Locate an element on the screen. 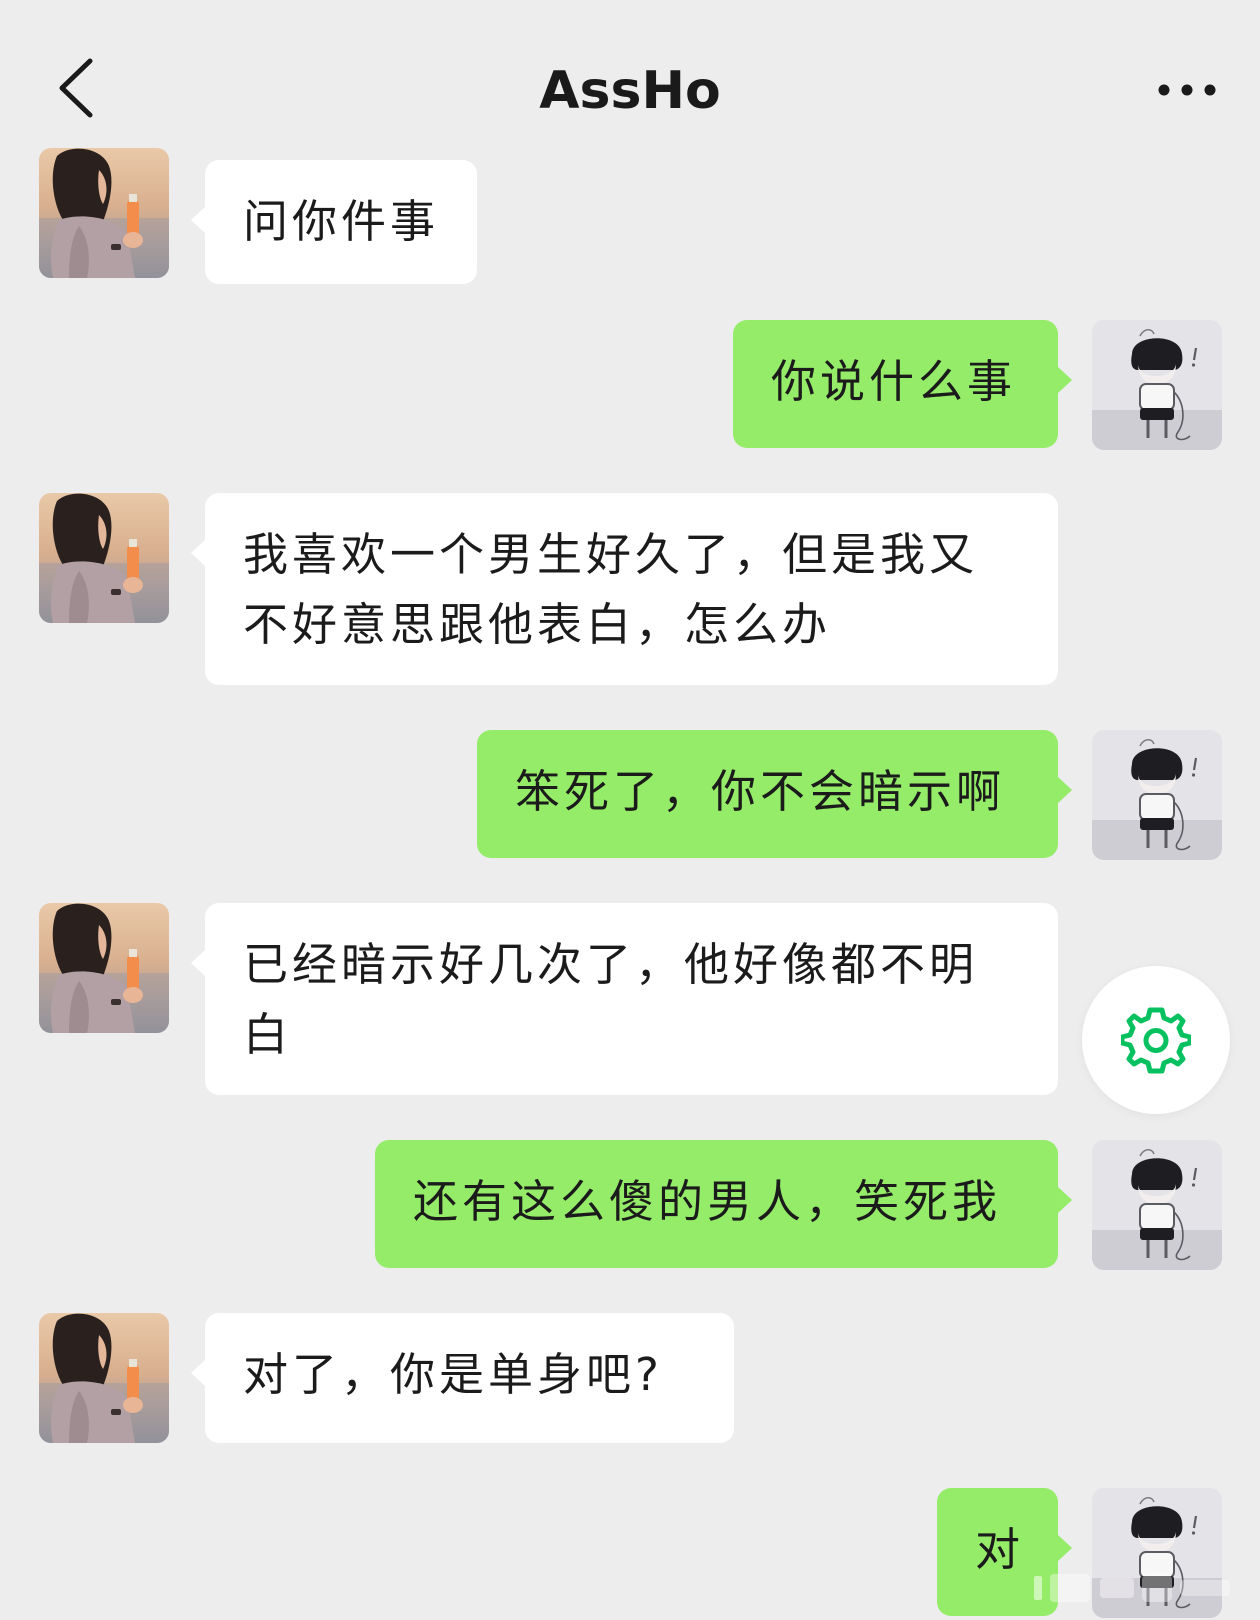 Image resolution: width=1260 pixels, height=1620 pixels. message-bubble-incoming: 我喜欢一个男生好久了，但是我又不好意思跟他表白，怎么办 is located at coordinates (624, 589).